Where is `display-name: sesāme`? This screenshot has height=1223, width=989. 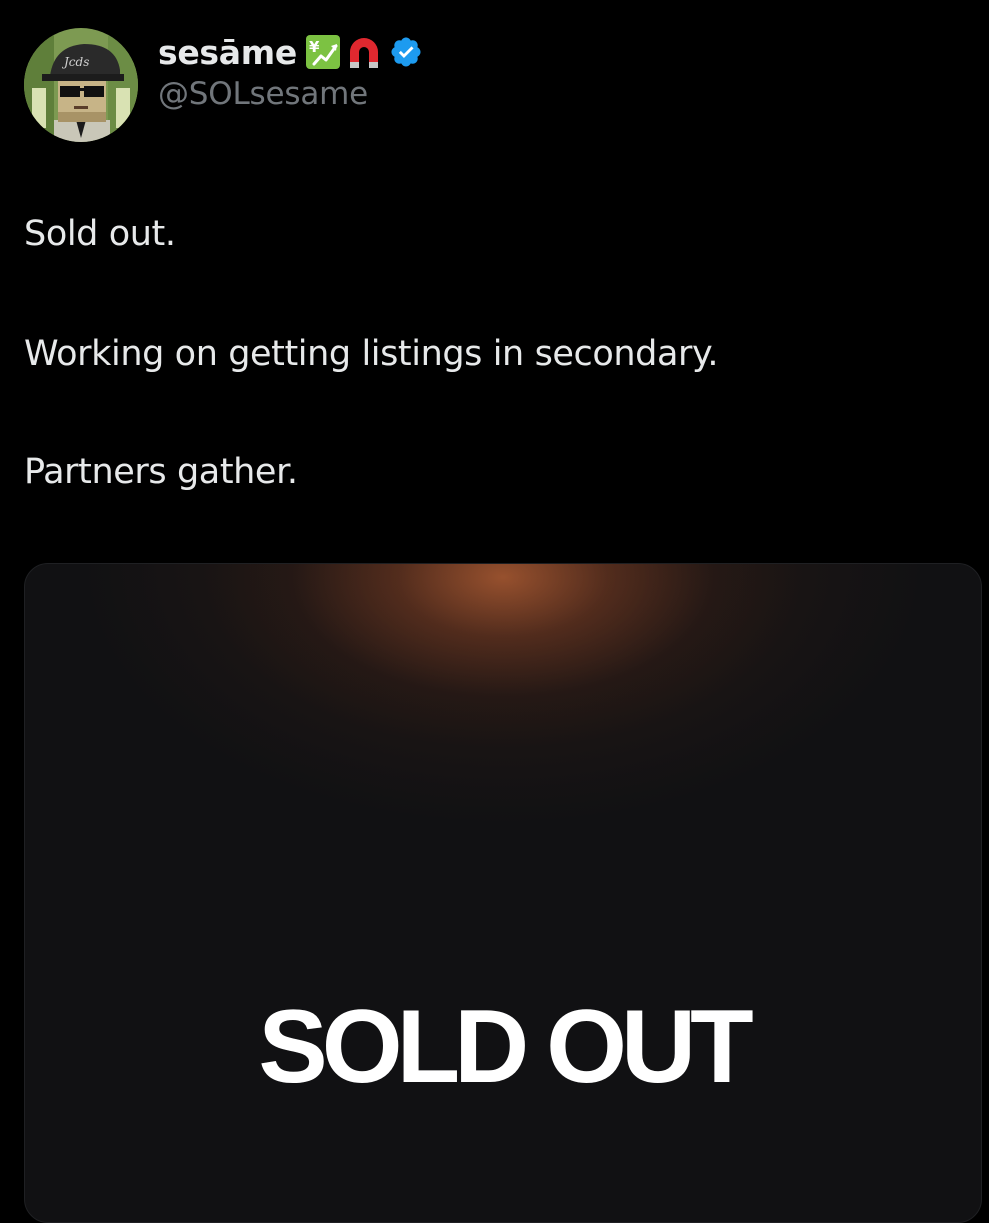
display-name: sesāme is located at coordinates (227, 52).